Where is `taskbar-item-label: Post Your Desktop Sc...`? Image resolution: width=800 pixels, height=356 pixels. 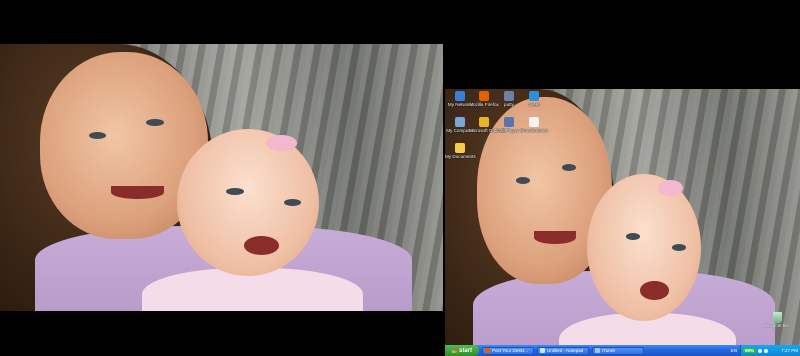
taskbar-item-label: Post Your Desktop Sc... is located at coordinates (511, 350).